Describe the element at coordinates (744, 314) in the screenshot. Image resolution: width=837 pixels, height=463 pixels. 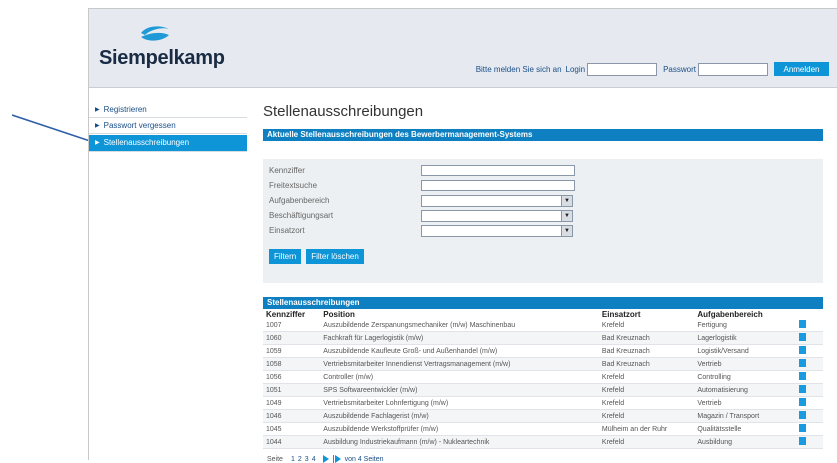
I see `column-header: Aufgabenbereich` at that location.